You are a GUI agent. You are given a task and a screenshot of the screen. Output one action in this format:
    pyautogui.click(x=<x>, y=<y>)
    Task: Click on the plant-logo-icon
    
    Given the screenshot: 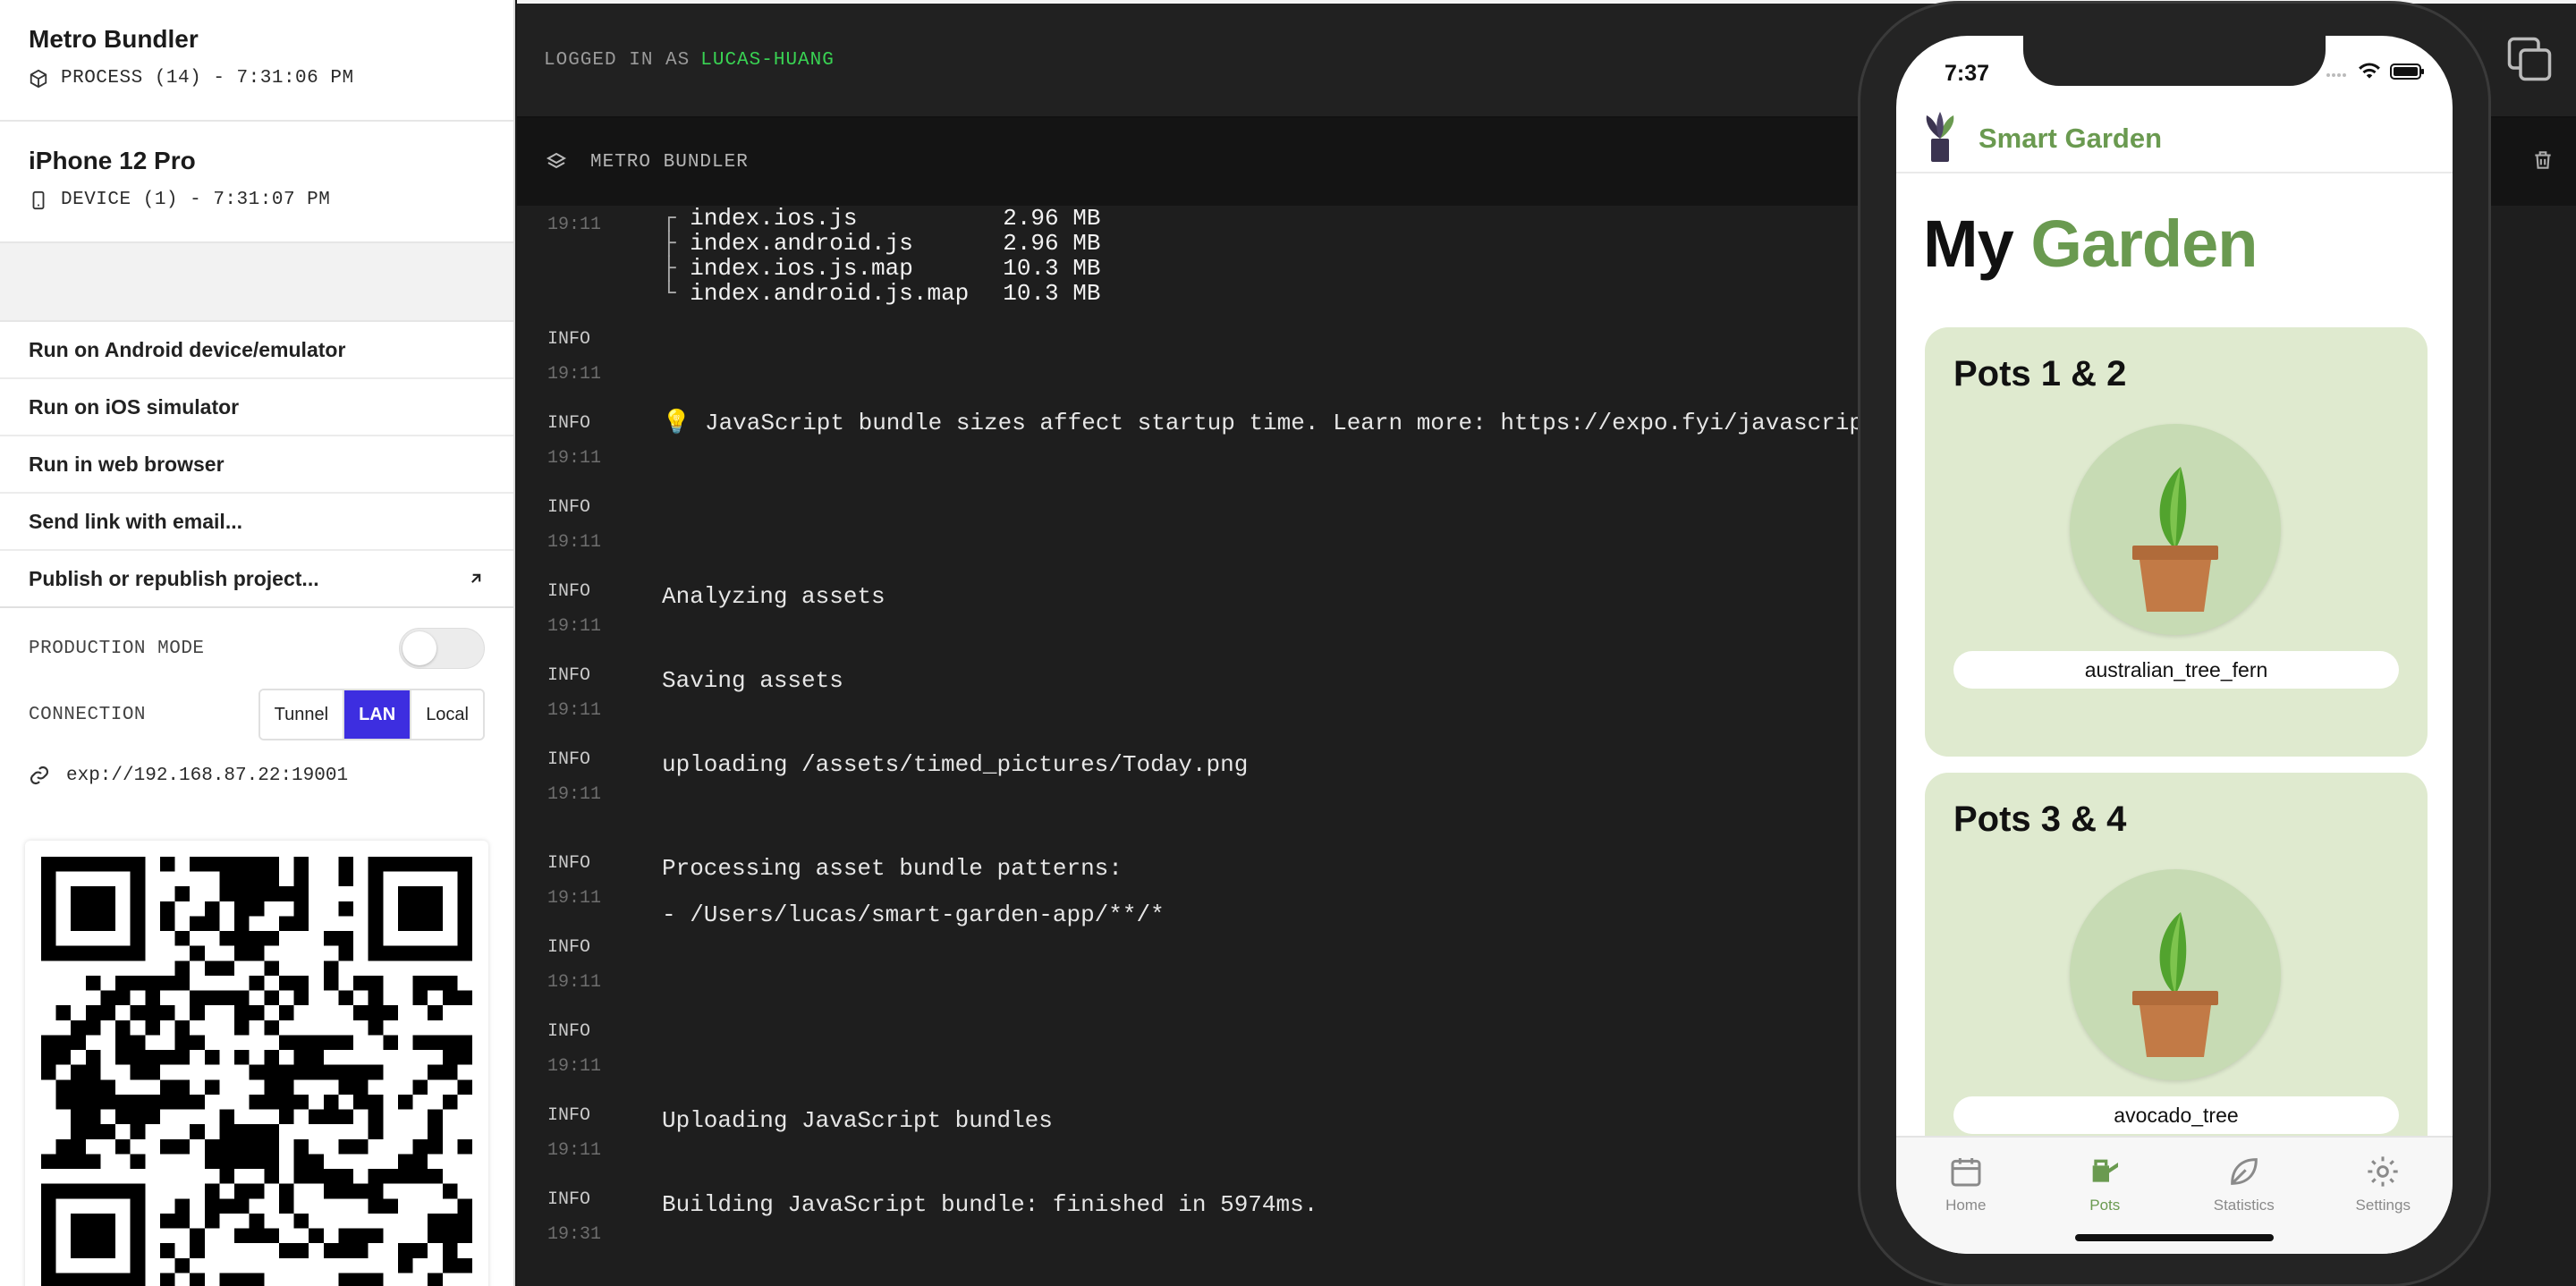 What is the action you would take?
    pyautogui.click(x=1940, y=137)
    